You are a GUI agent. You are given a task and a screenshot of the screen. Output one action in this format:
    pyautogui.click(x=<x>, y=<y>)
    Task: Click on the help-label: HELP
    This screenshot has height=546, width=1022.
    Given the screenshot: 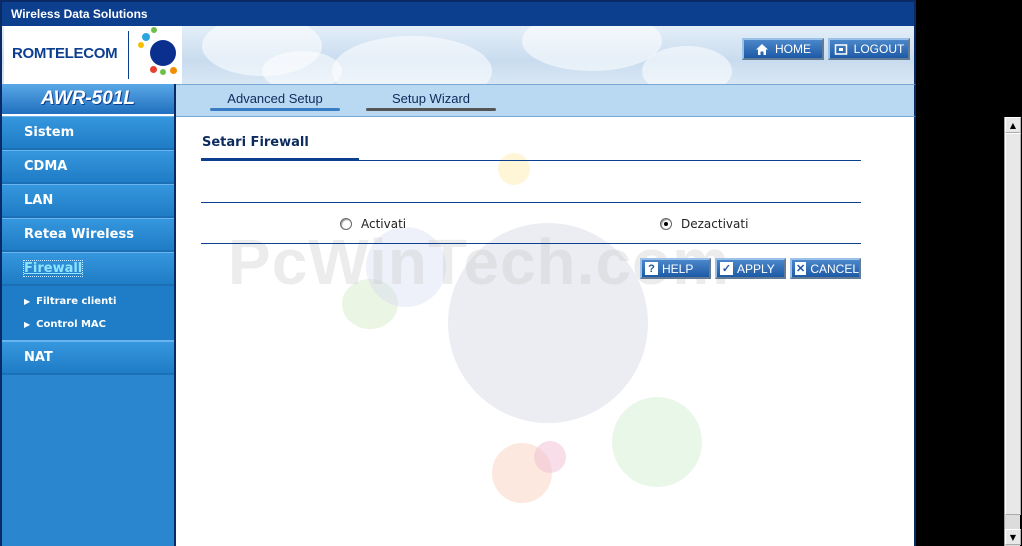 What is the action you would take?
    pyautogui.click(x=678, y=268)
    